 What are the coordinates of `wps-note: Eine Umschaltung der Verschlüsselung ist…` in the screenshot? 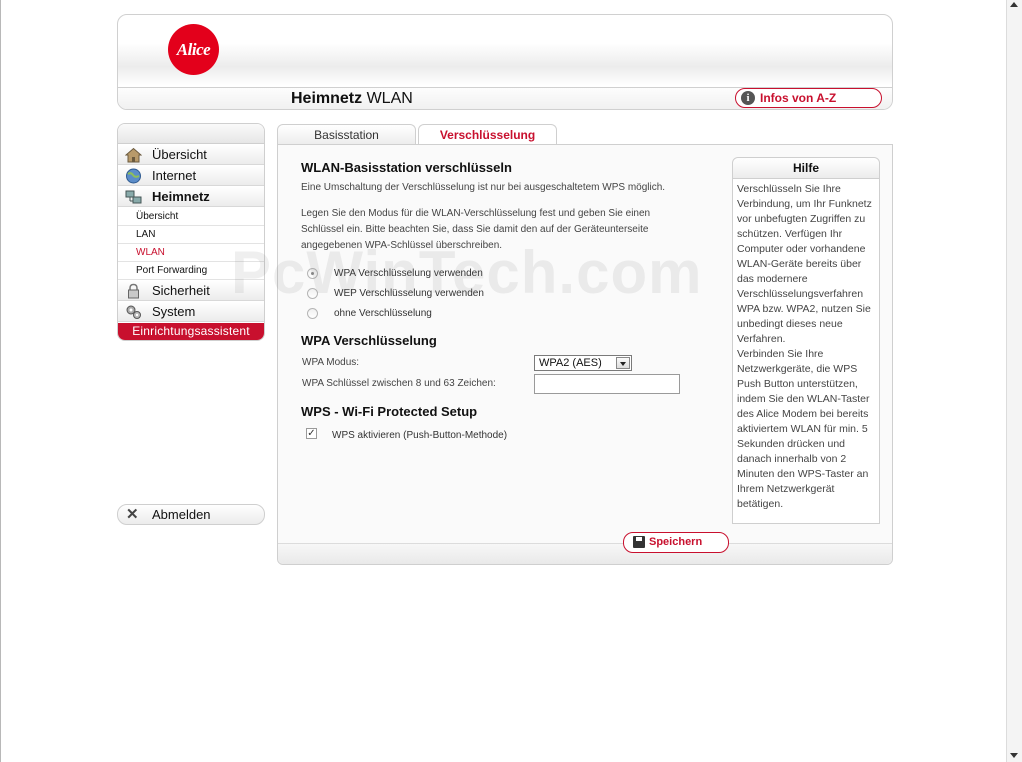 It's located at (483, 187).